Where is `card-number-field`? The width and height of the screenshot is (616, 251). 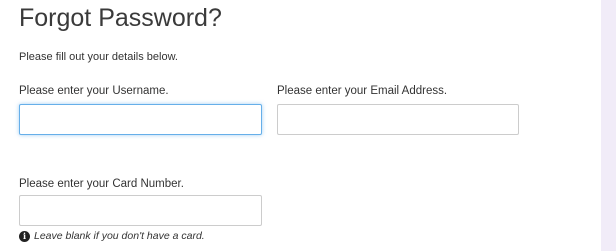 card-number-field is located at coordinates (140, 210).